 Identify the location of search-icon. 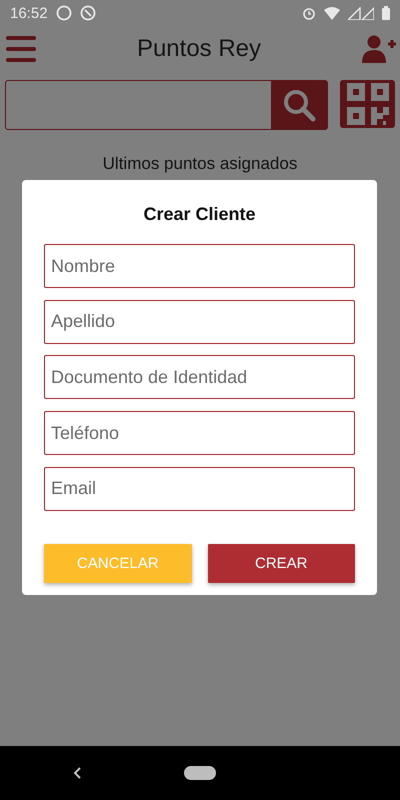
(299, 105).